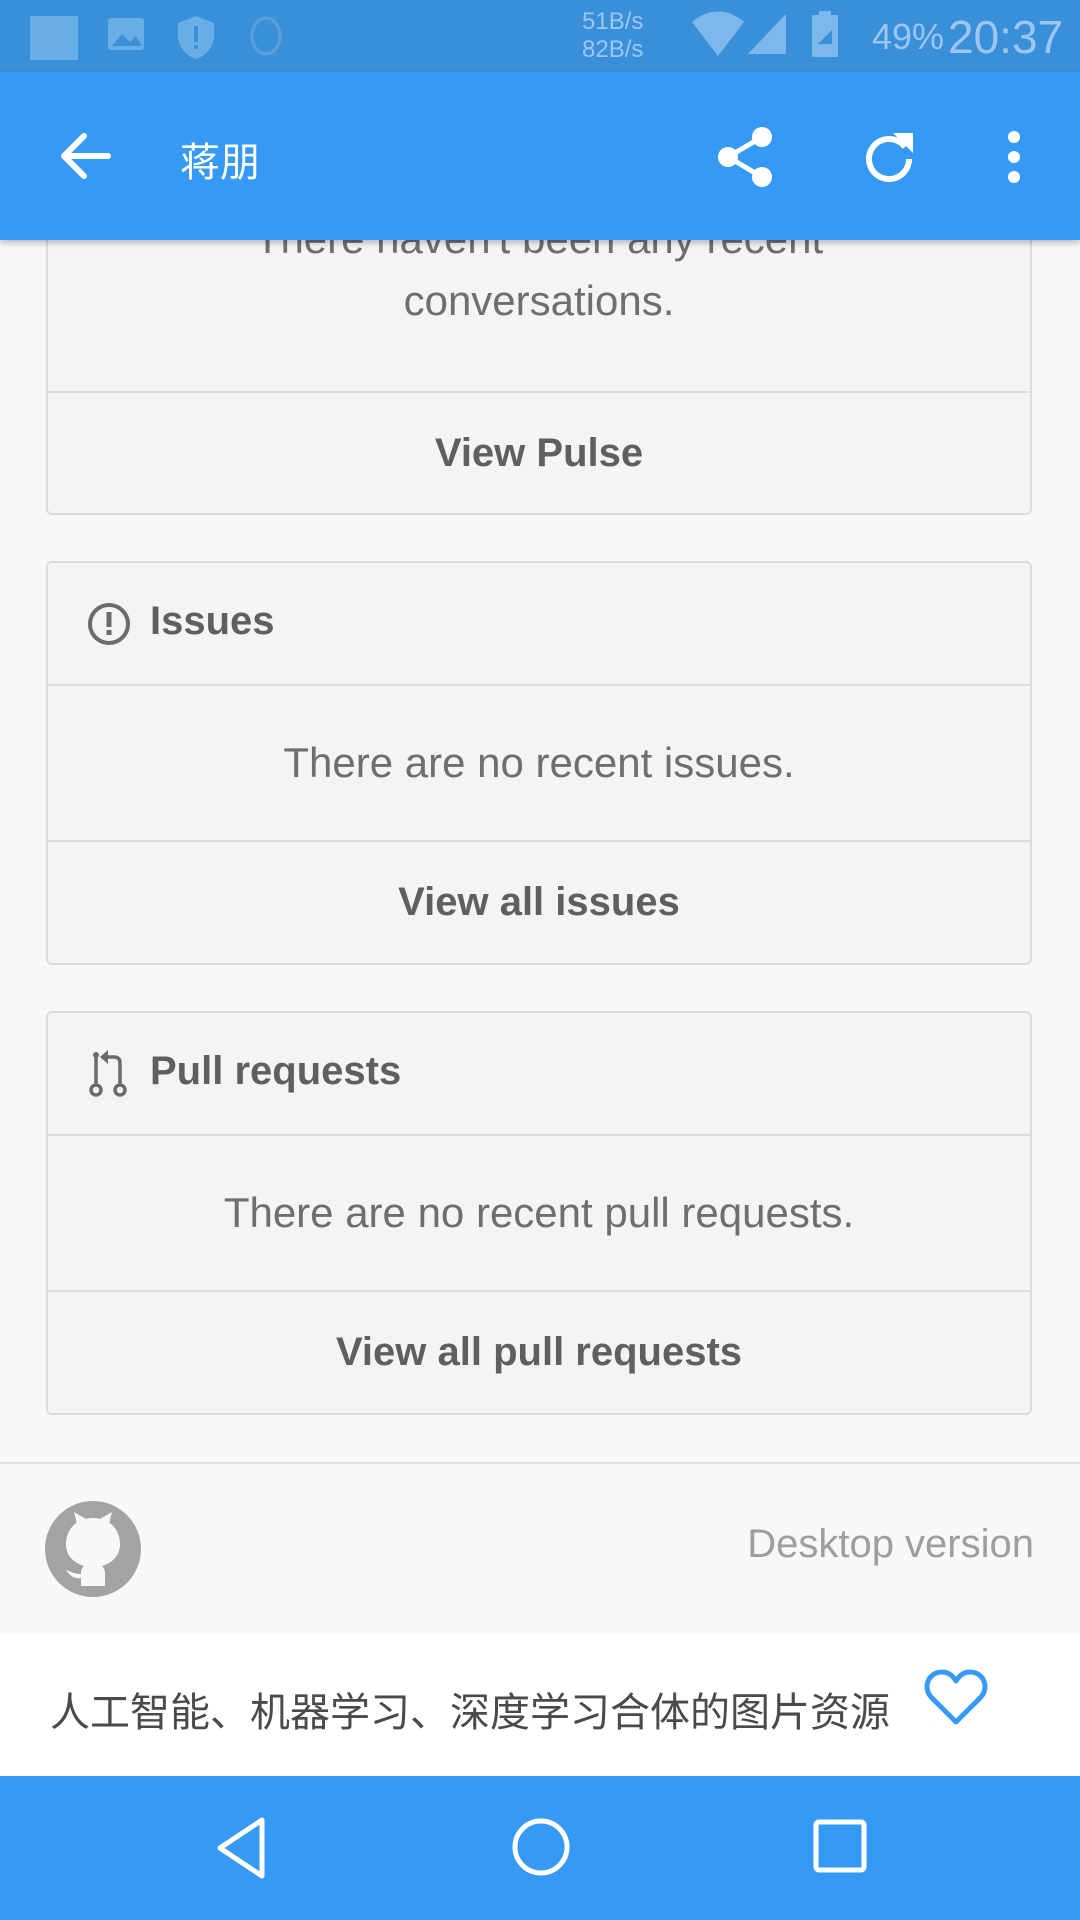 This screenshot has width=1080, height=1920. Describe the element at coordinates (908, 36) in the screenshot. I see `battery-percent: 49%` at that location.